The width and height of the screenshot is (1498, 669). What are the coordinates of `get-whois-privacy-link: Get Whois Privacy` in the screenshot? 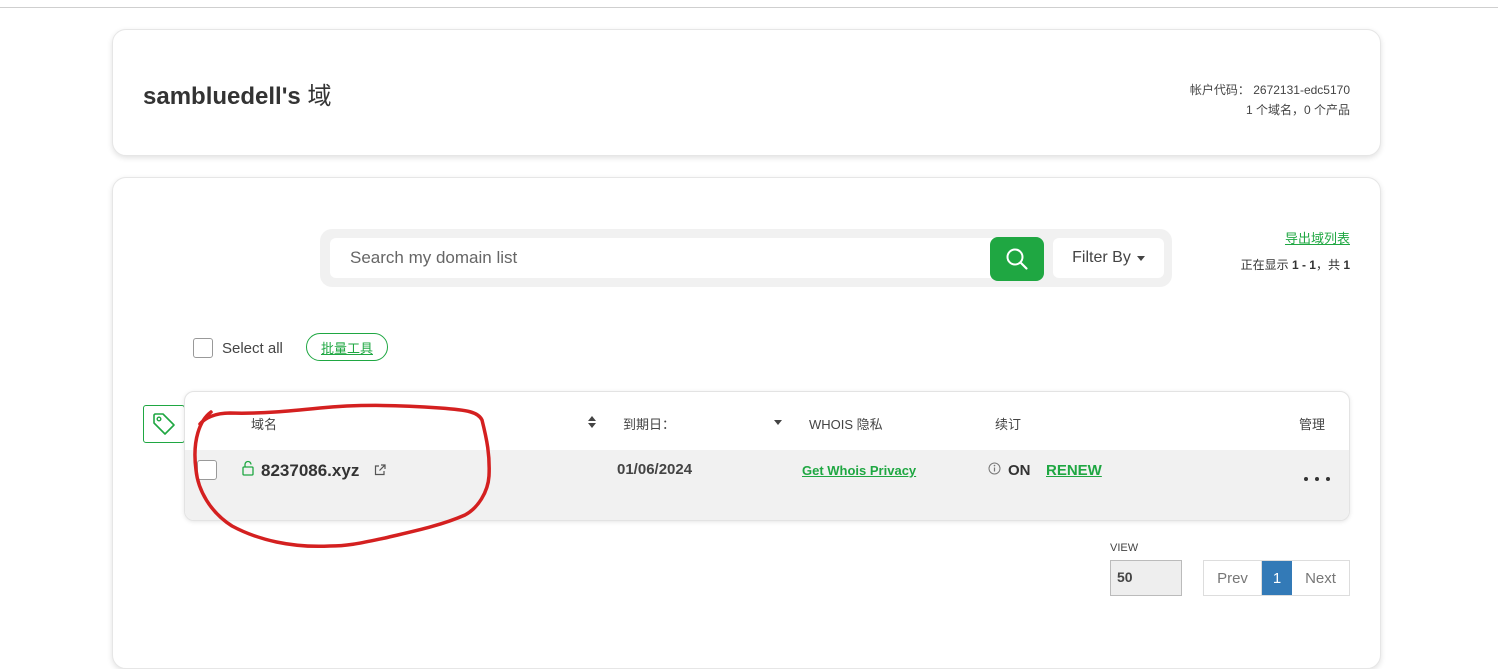 It's located at (859, 470).